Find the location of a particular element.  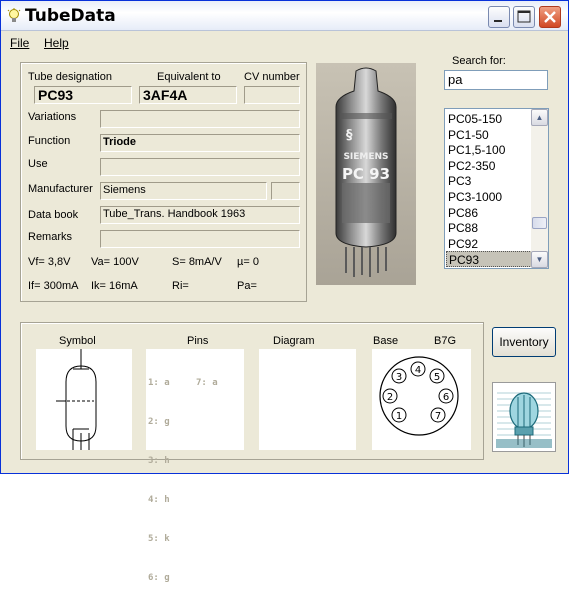

inventory-button: Inventory is located at coordinates (524, 342).